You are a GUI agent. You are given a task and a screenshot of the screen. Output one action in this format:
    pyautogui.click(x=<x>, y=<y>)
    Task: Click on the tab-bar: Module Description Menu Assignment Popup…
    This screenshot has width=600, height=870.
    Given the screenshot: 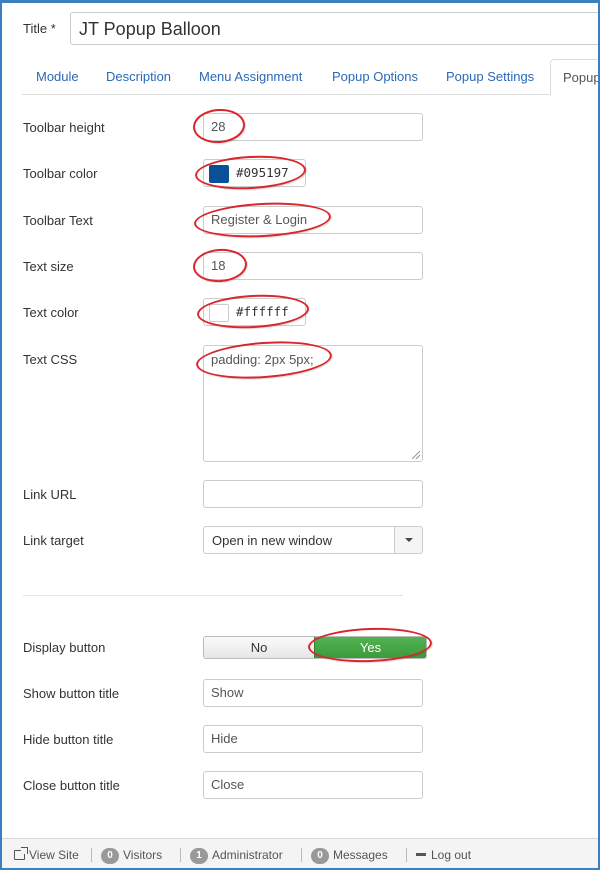 What is the action you would take?
    pyautogui.click(x=311, y=77)
    